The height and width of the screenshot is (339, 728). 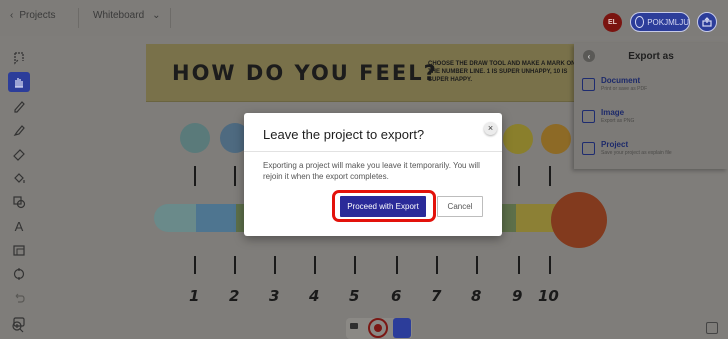 I want to click on user-icon, so click(x=640, y=22).